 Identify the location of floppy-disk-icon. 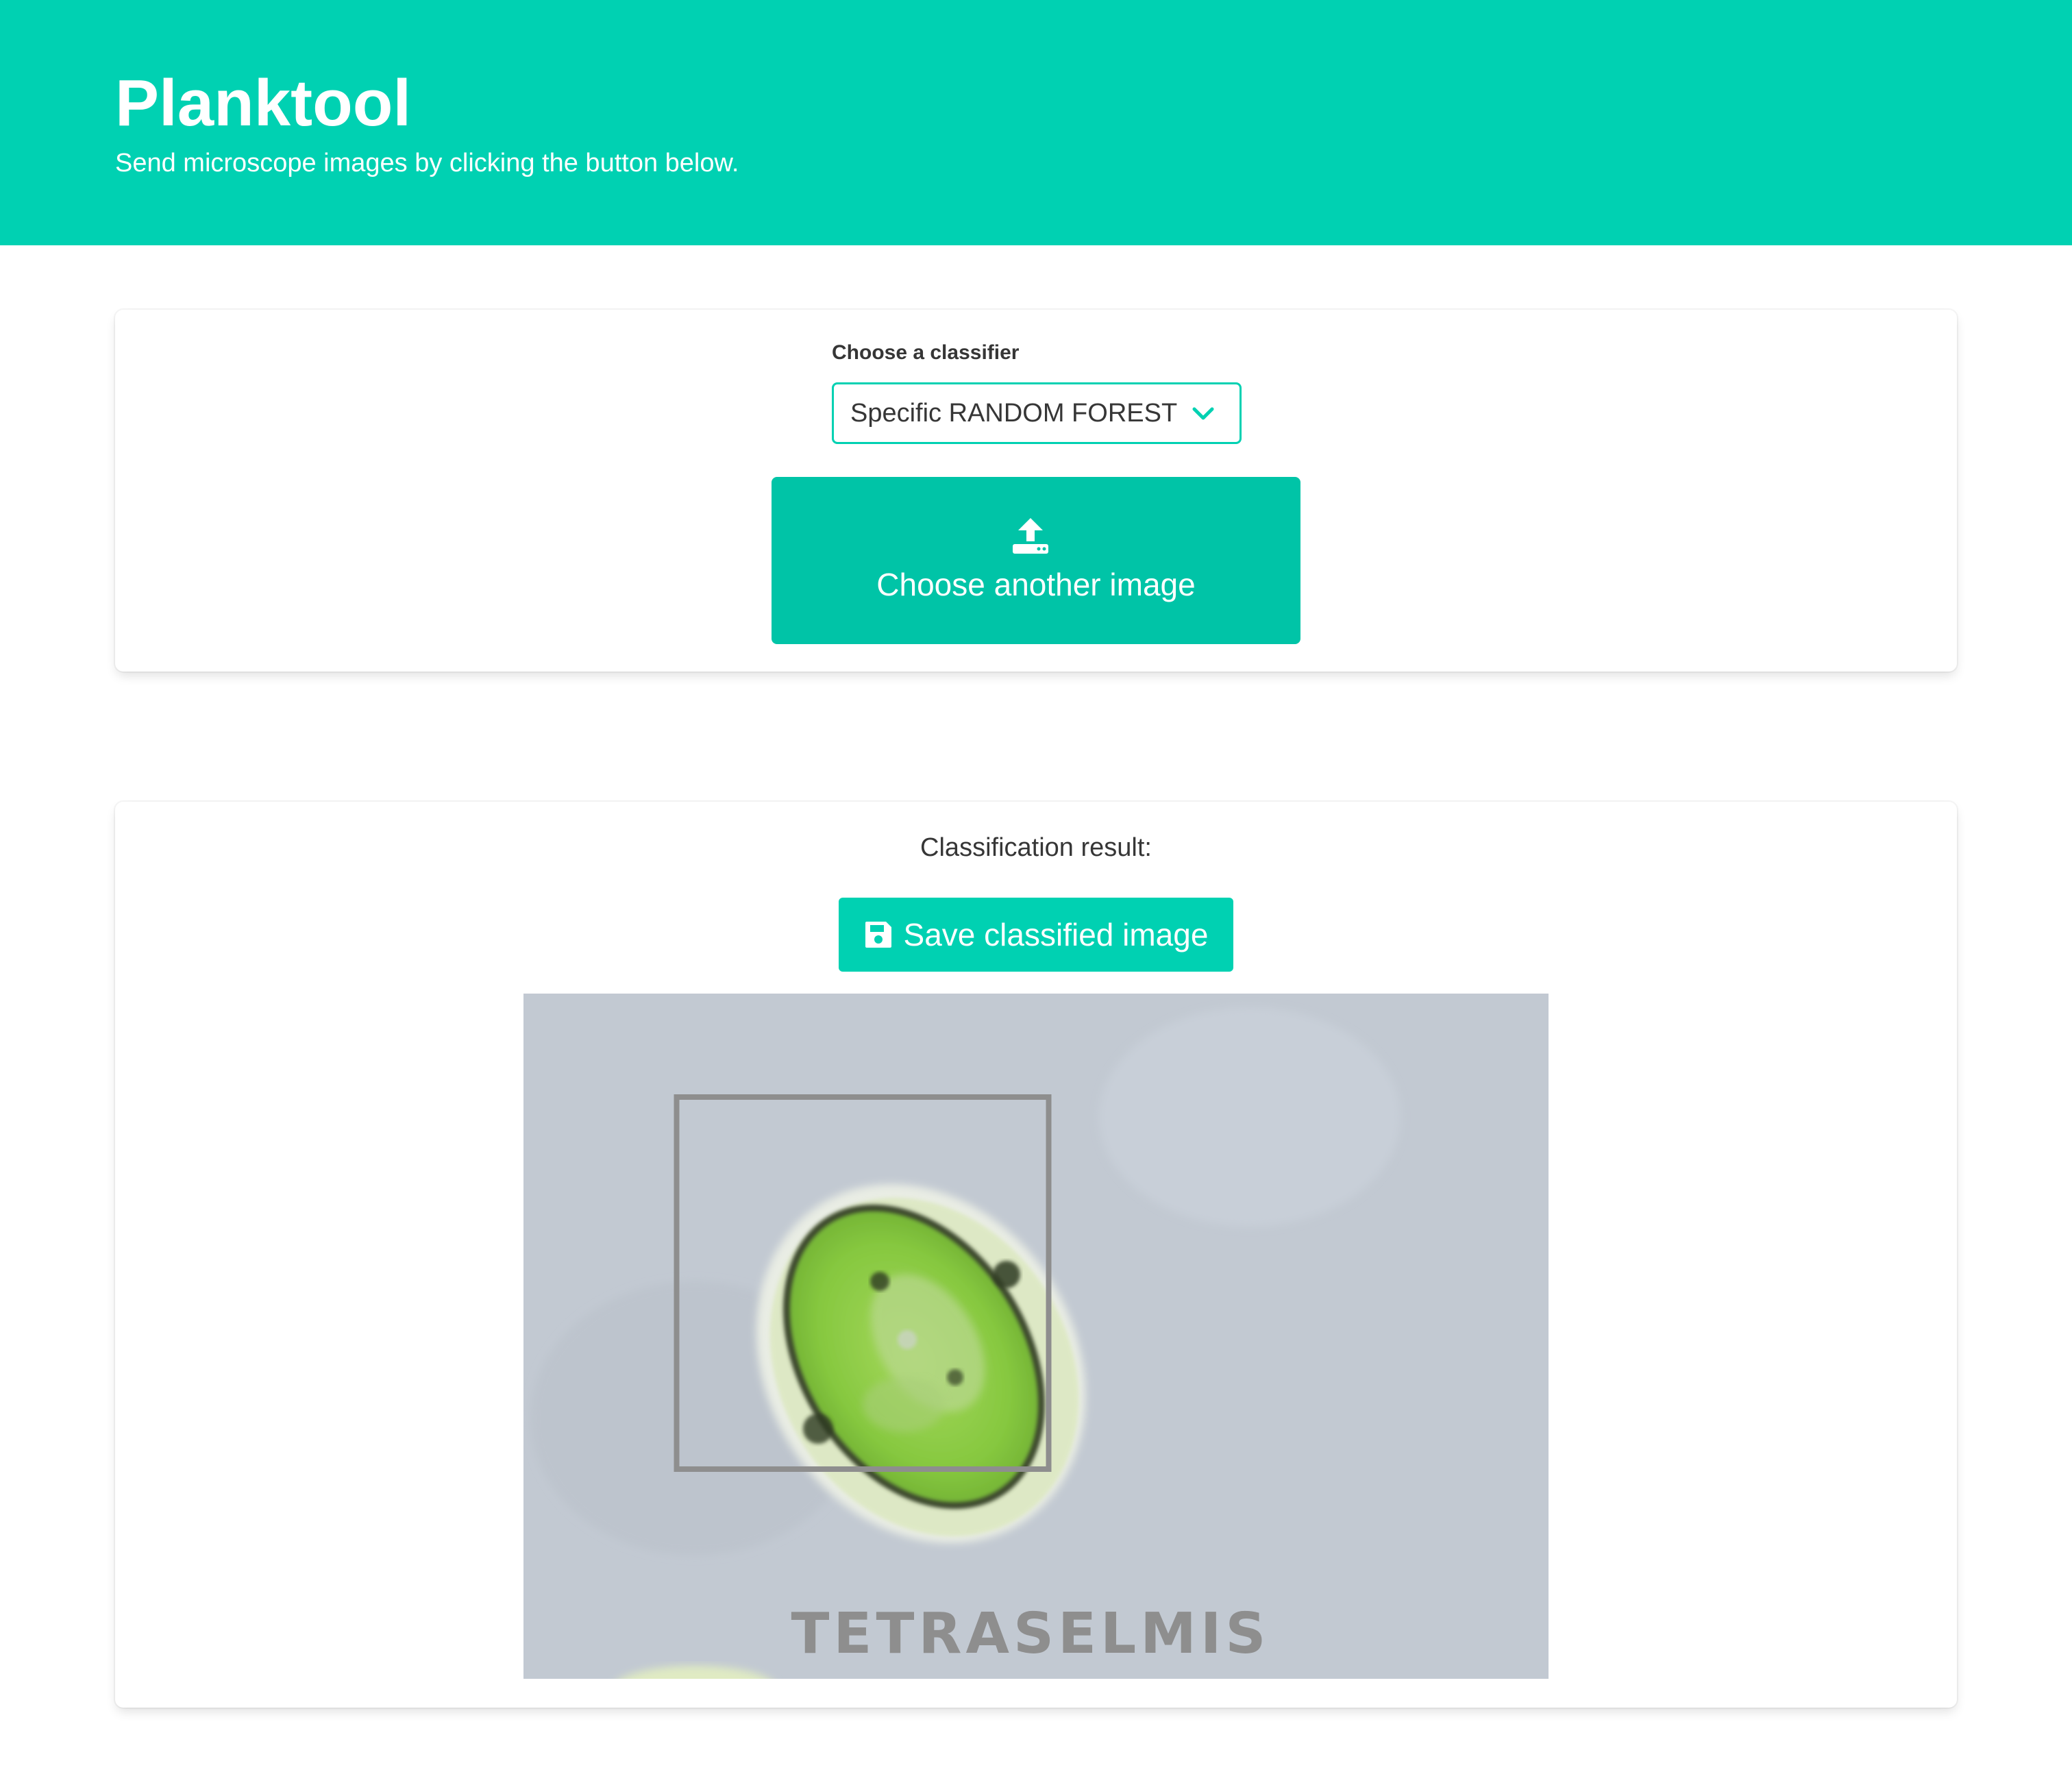
(878, 935).